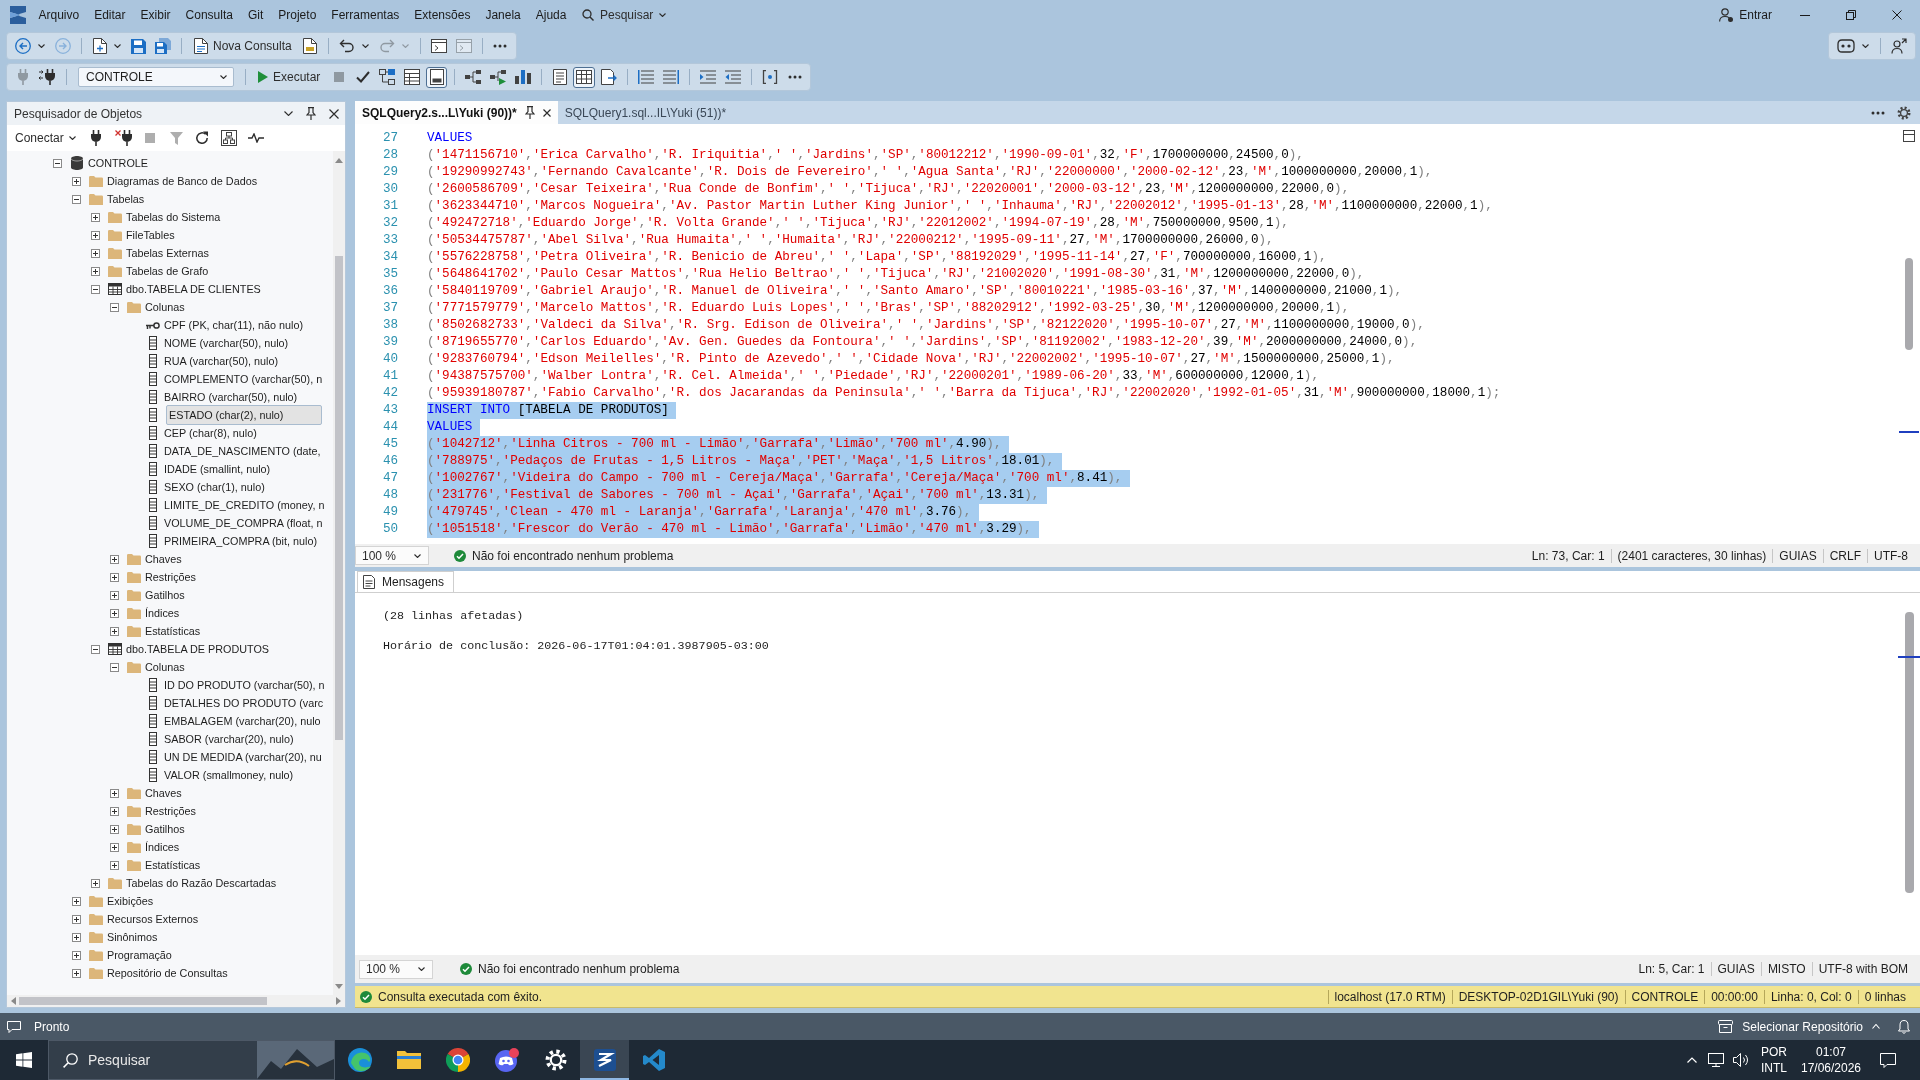 The height and width of the screenshot is (1080, 1920). What do you see at coordinates (442, 15) in the screenshot?
I see `menu-item: Extensões` at bounding box center [442, 15].